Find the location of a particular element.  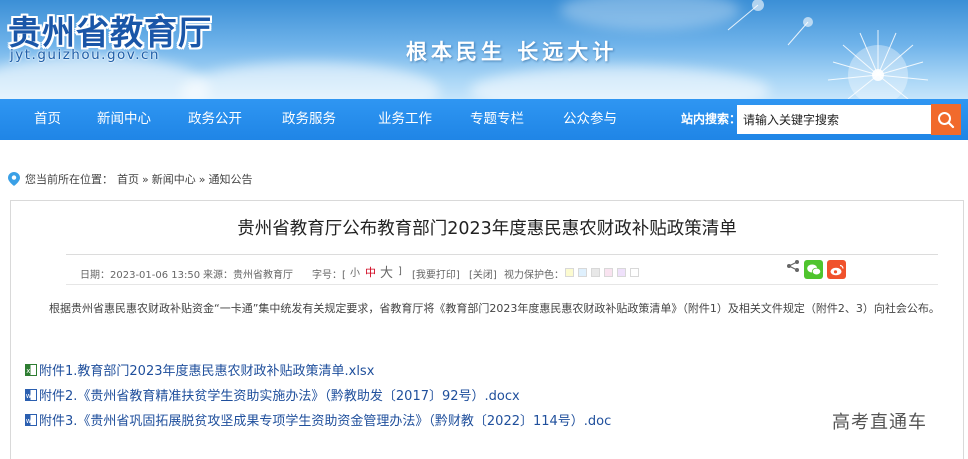

print-link: [我要打印] is located at coordinates (436, 273).